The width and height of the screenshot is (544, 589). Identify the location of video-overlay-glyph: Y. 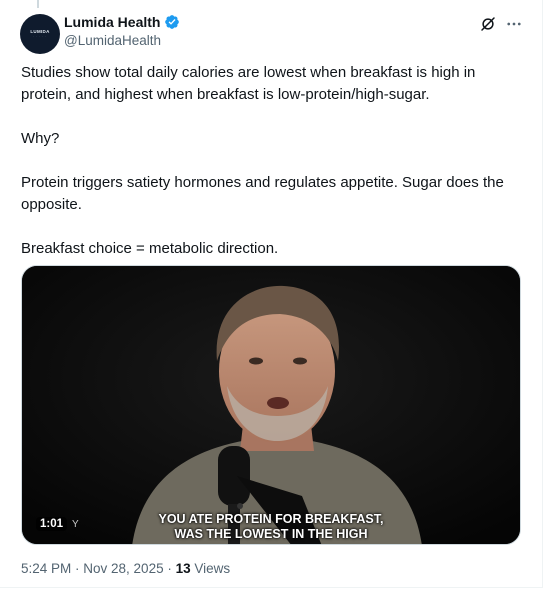
(75, 524).